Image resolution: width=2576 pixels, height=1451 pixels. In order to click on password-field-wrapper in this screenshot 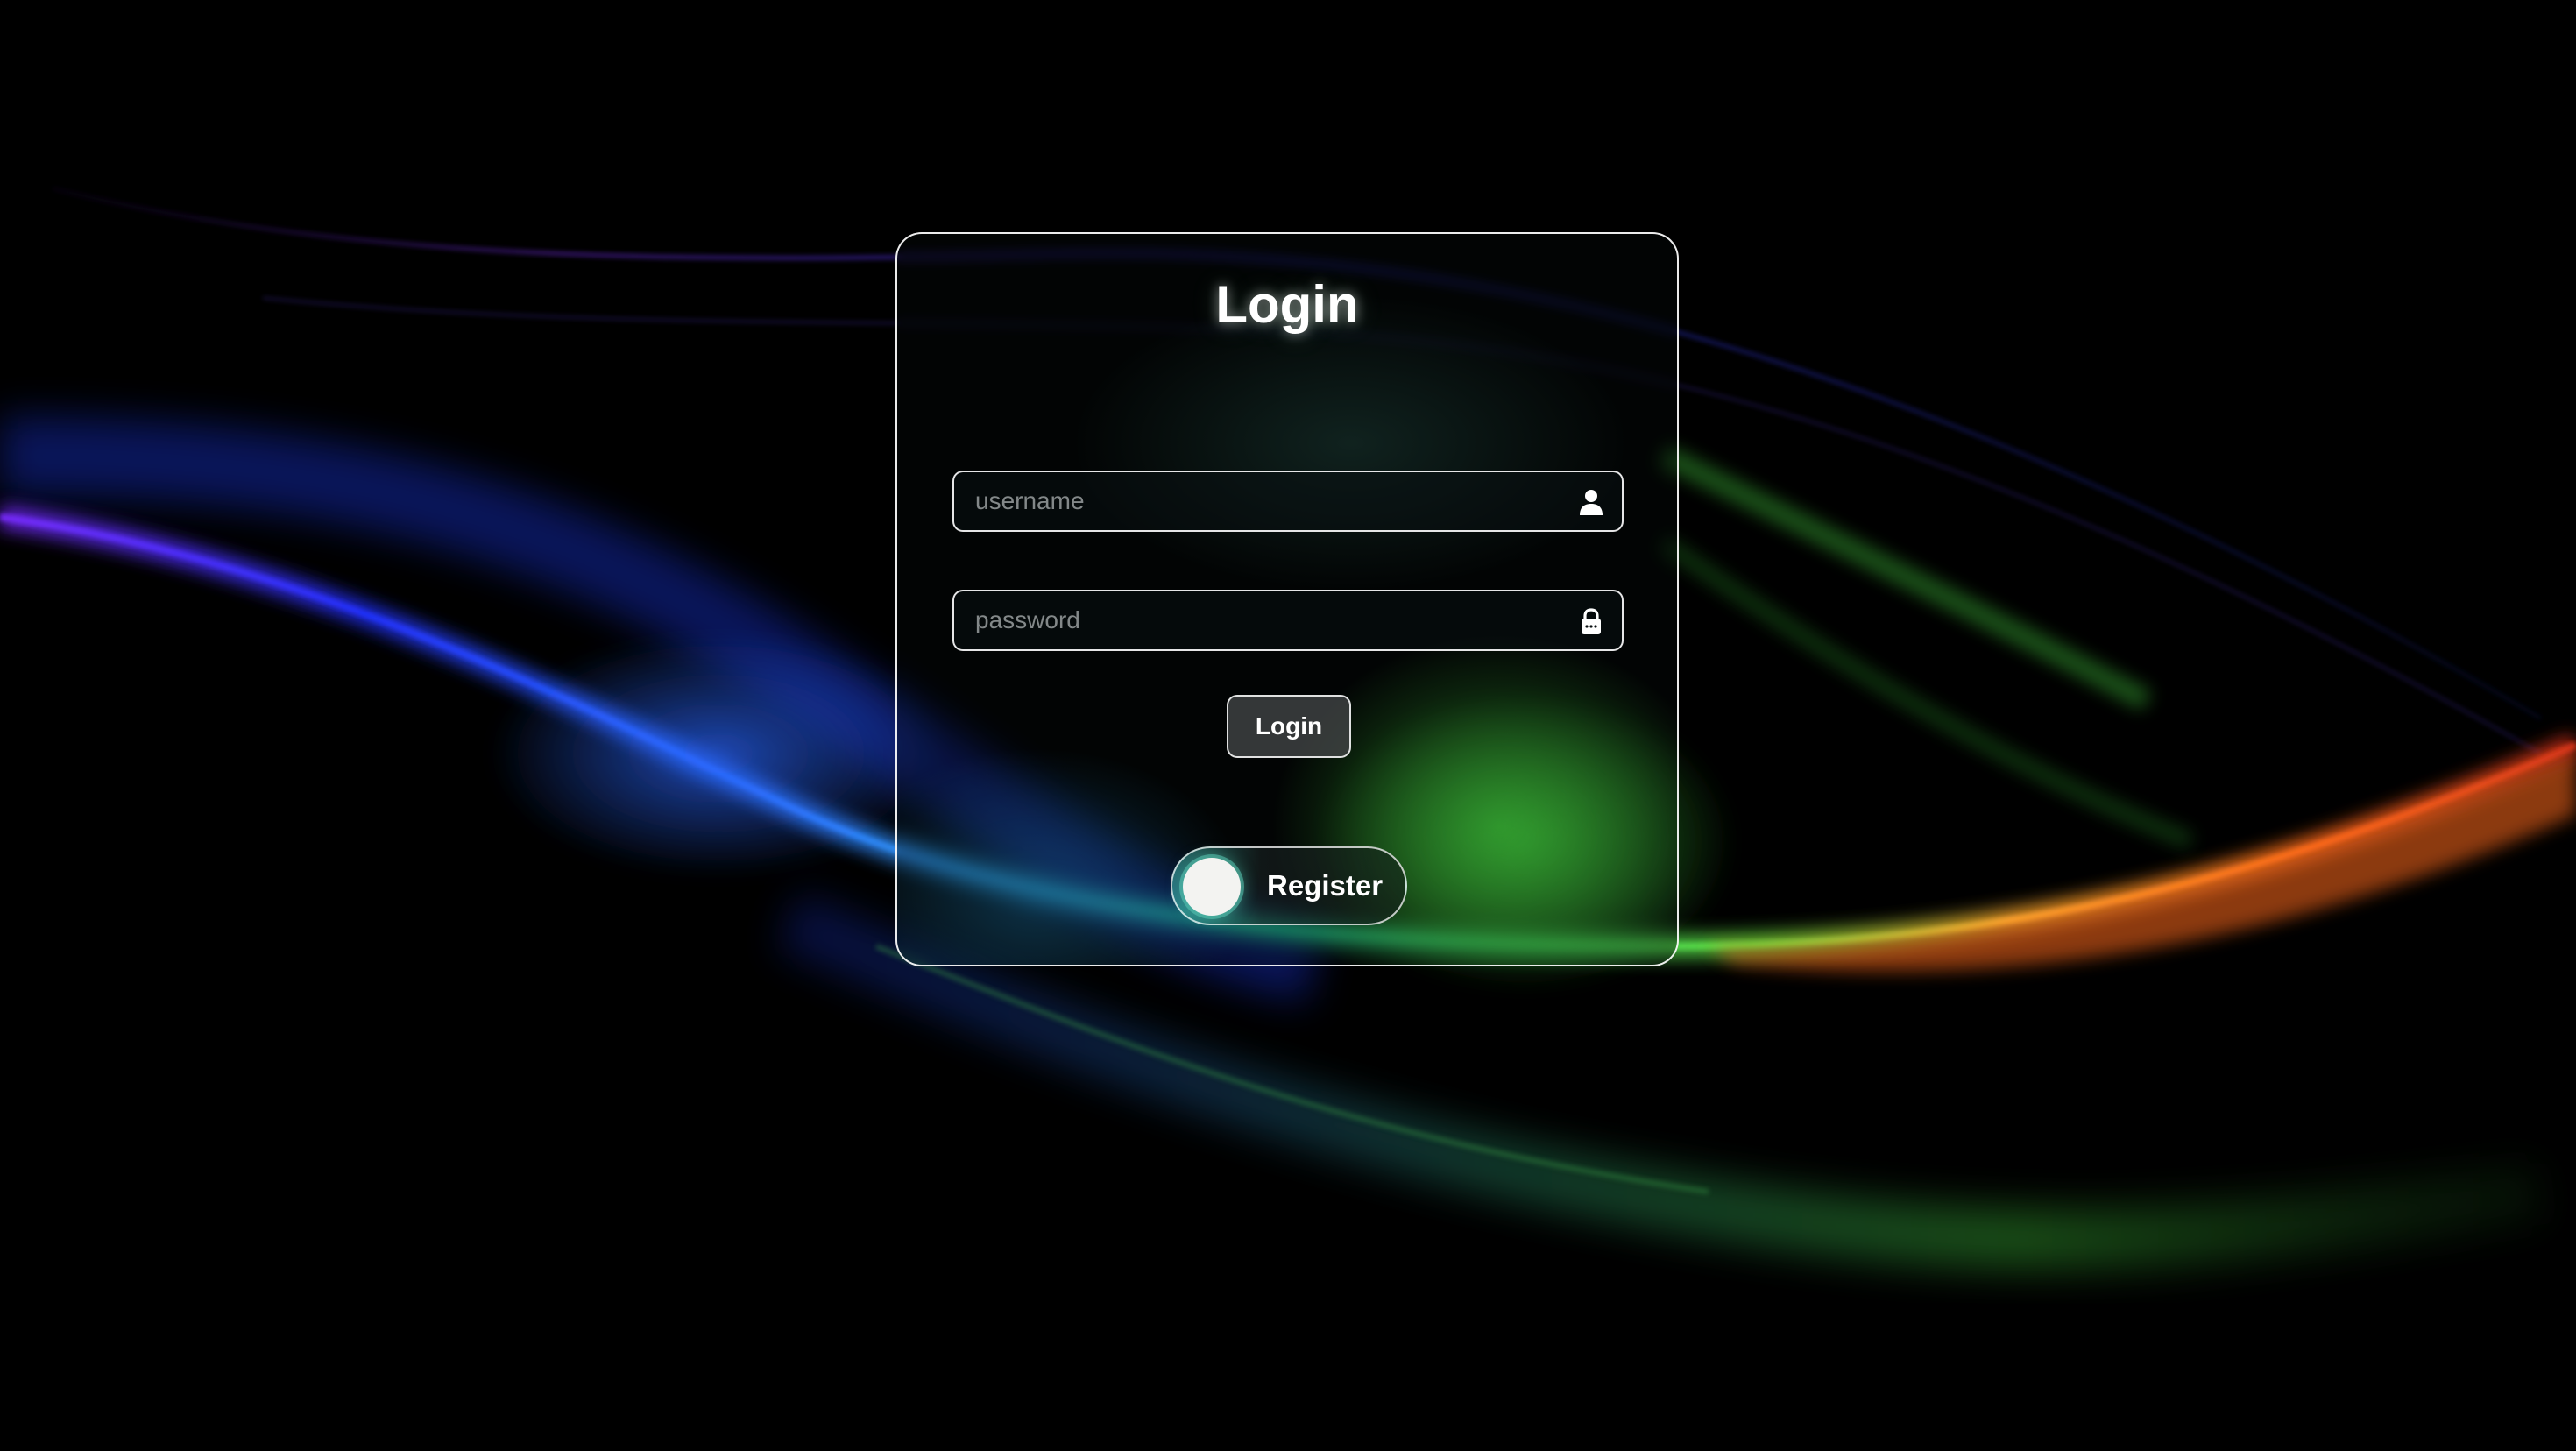, I will do `click(1288, 620)`.